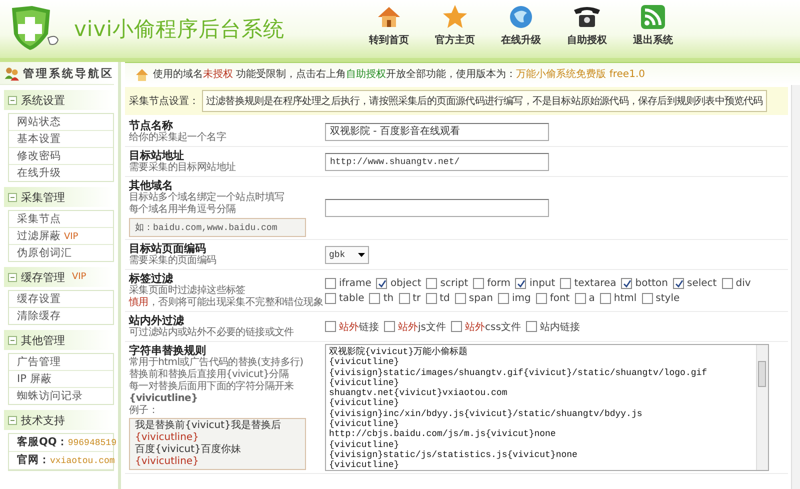 The width and height of the screenshot is (800, 489). I want to click on checkbox-label: div, so click(743, 283).